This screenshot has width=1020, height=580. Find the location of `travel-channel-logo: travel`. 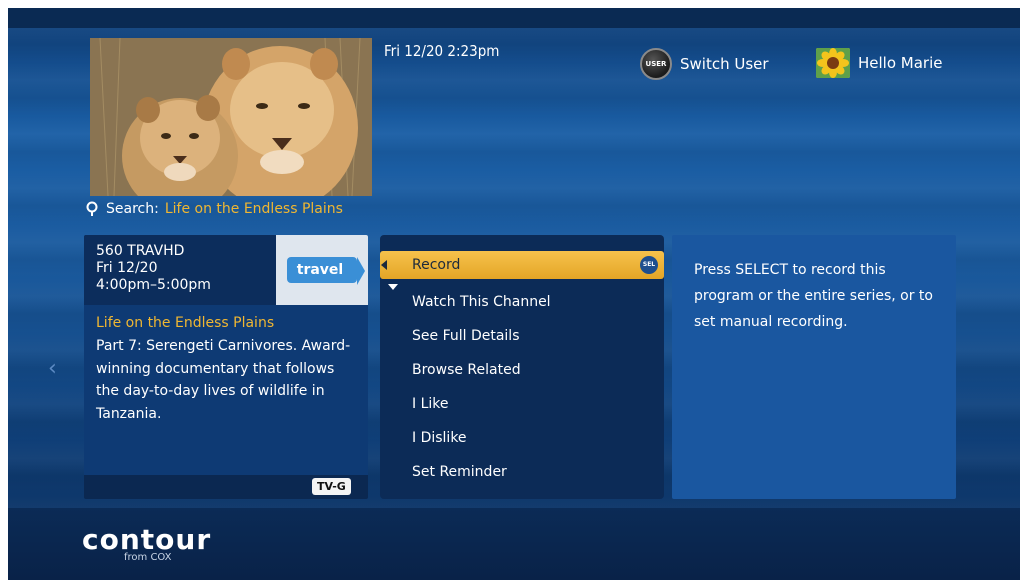

travel-channel-logo: travel is located at coordinates (326, 271).